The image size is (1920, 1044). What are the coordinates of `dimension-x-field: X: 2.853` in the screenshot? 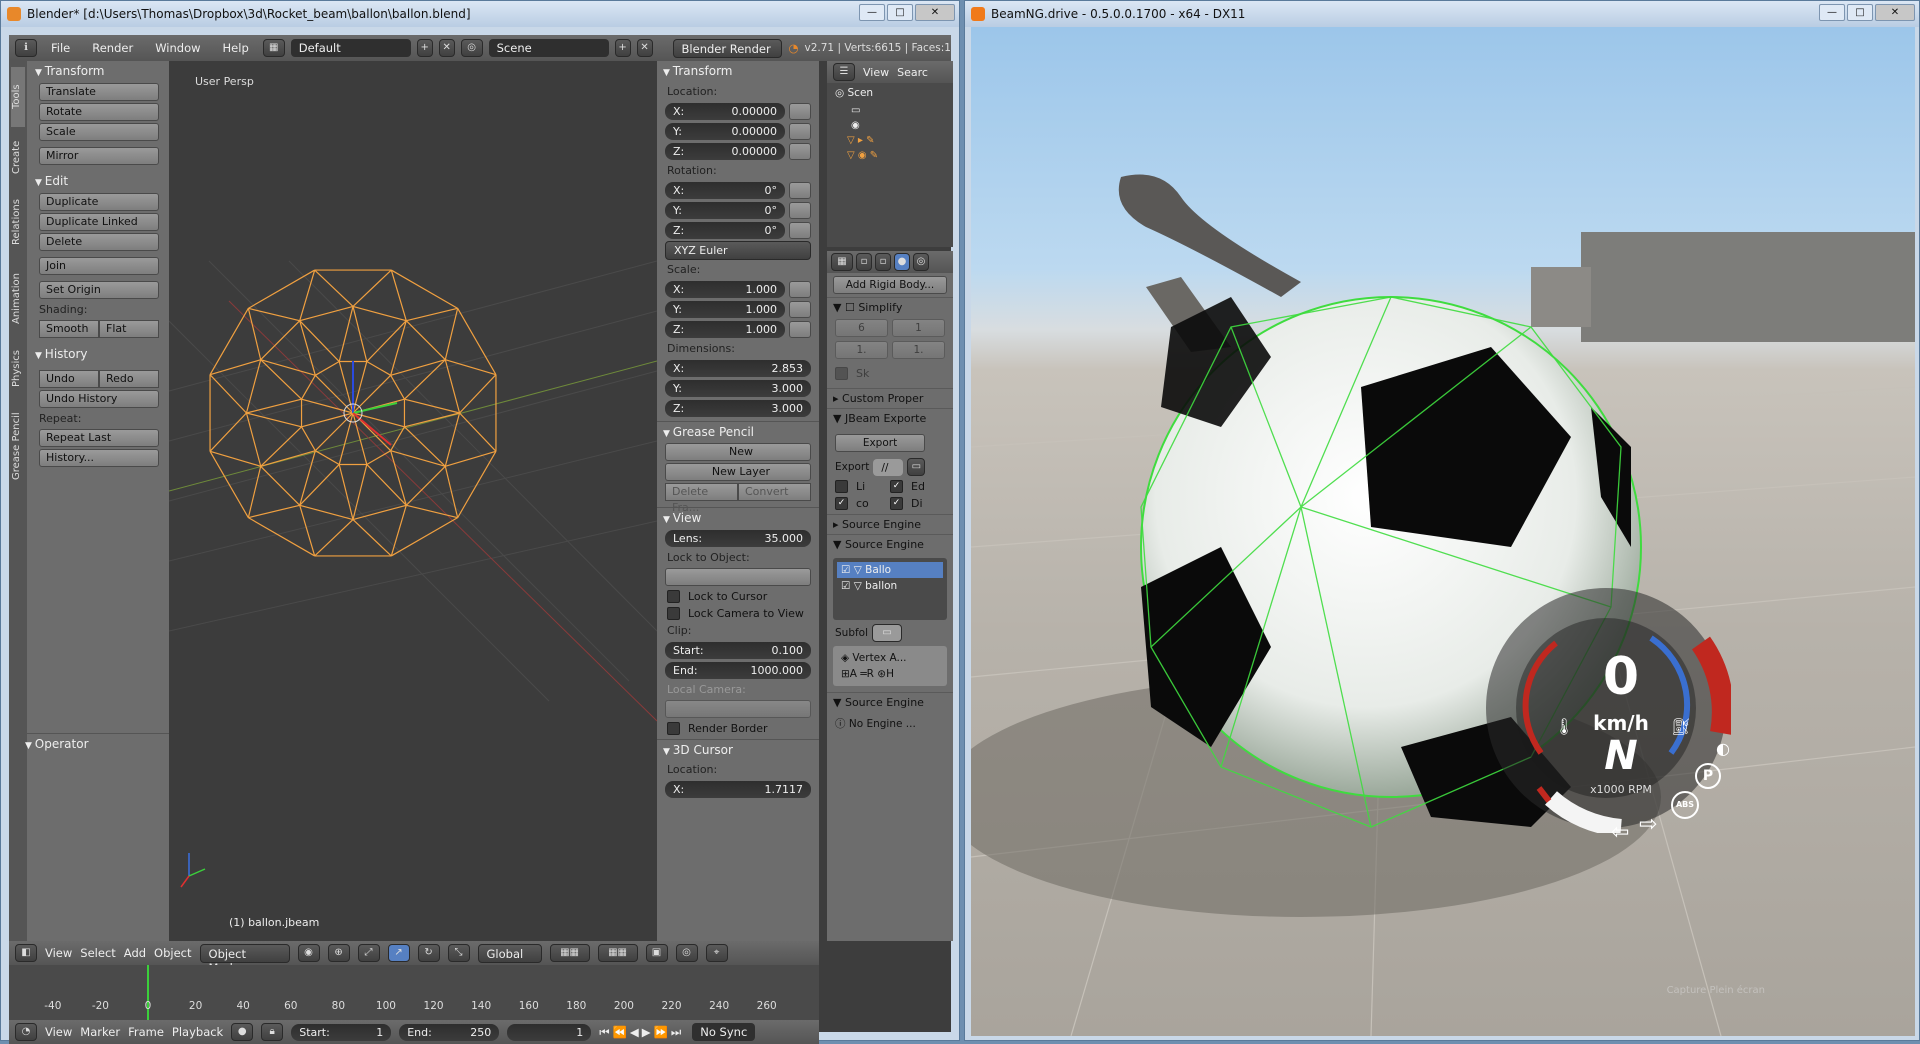 It's located at (738, 368).